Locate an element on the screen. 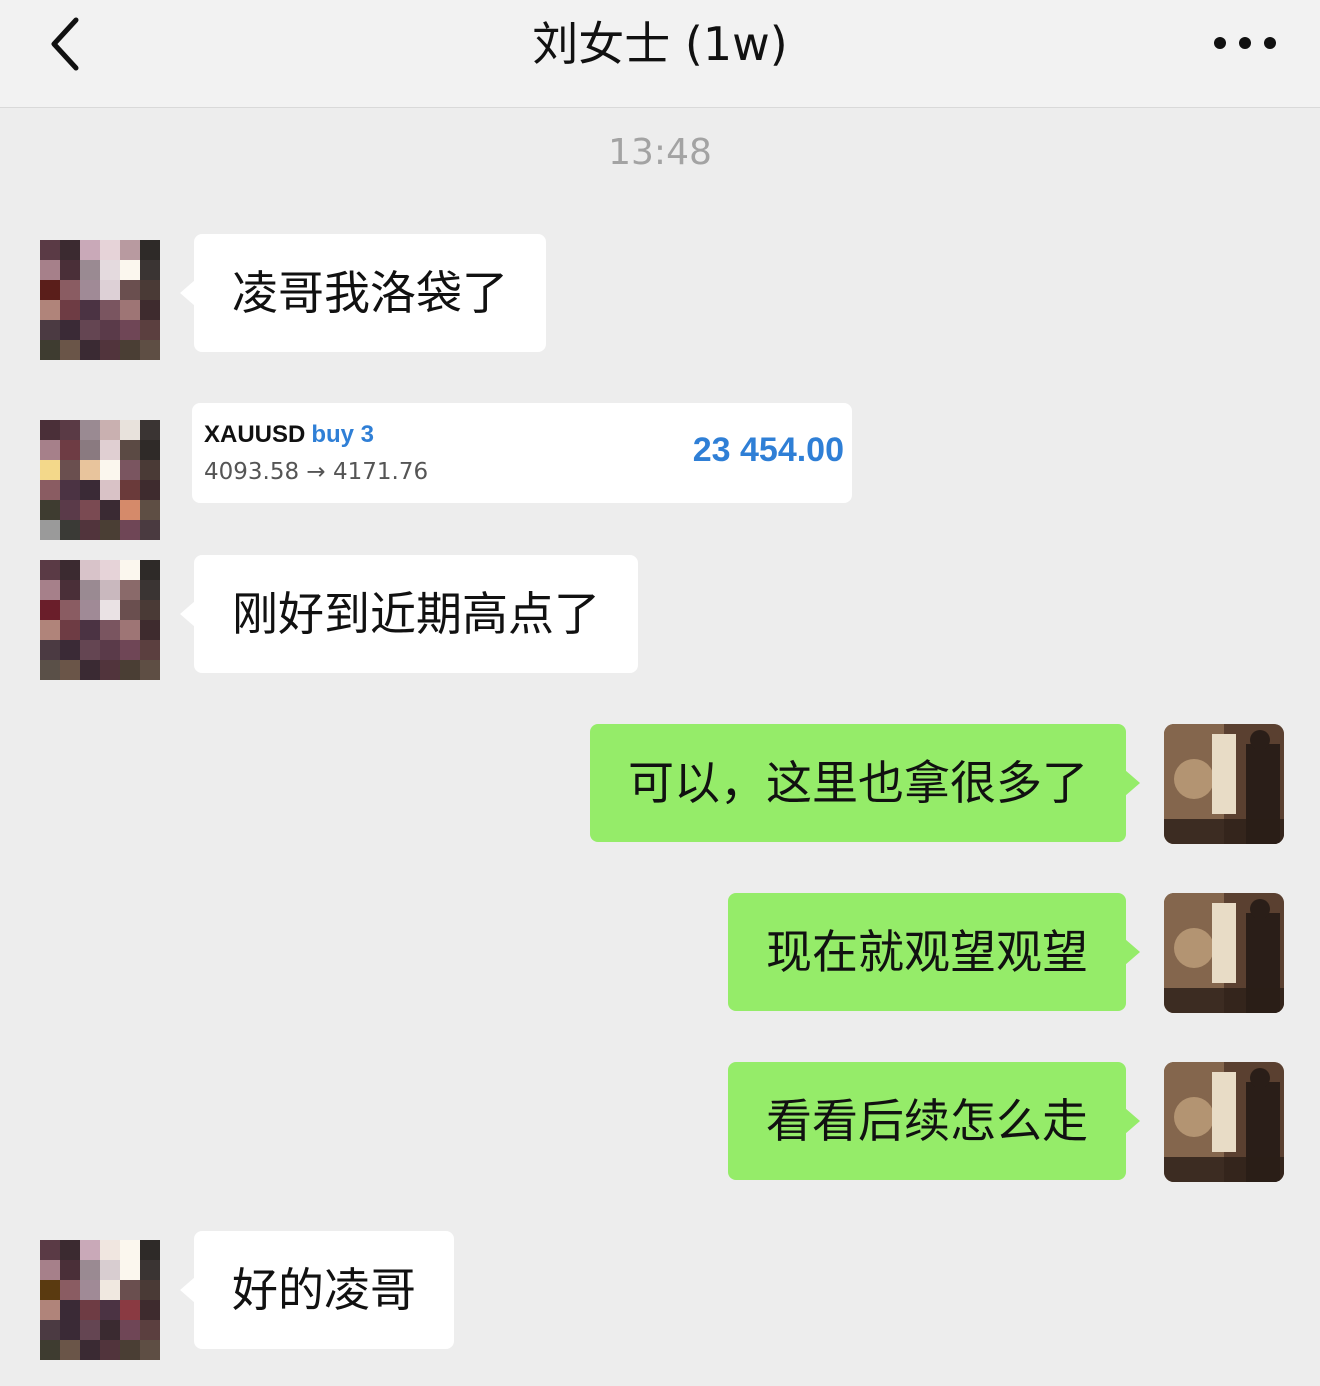  message-bubble: 可以，这里也拿很多了 is located at coordinates (865, 783).